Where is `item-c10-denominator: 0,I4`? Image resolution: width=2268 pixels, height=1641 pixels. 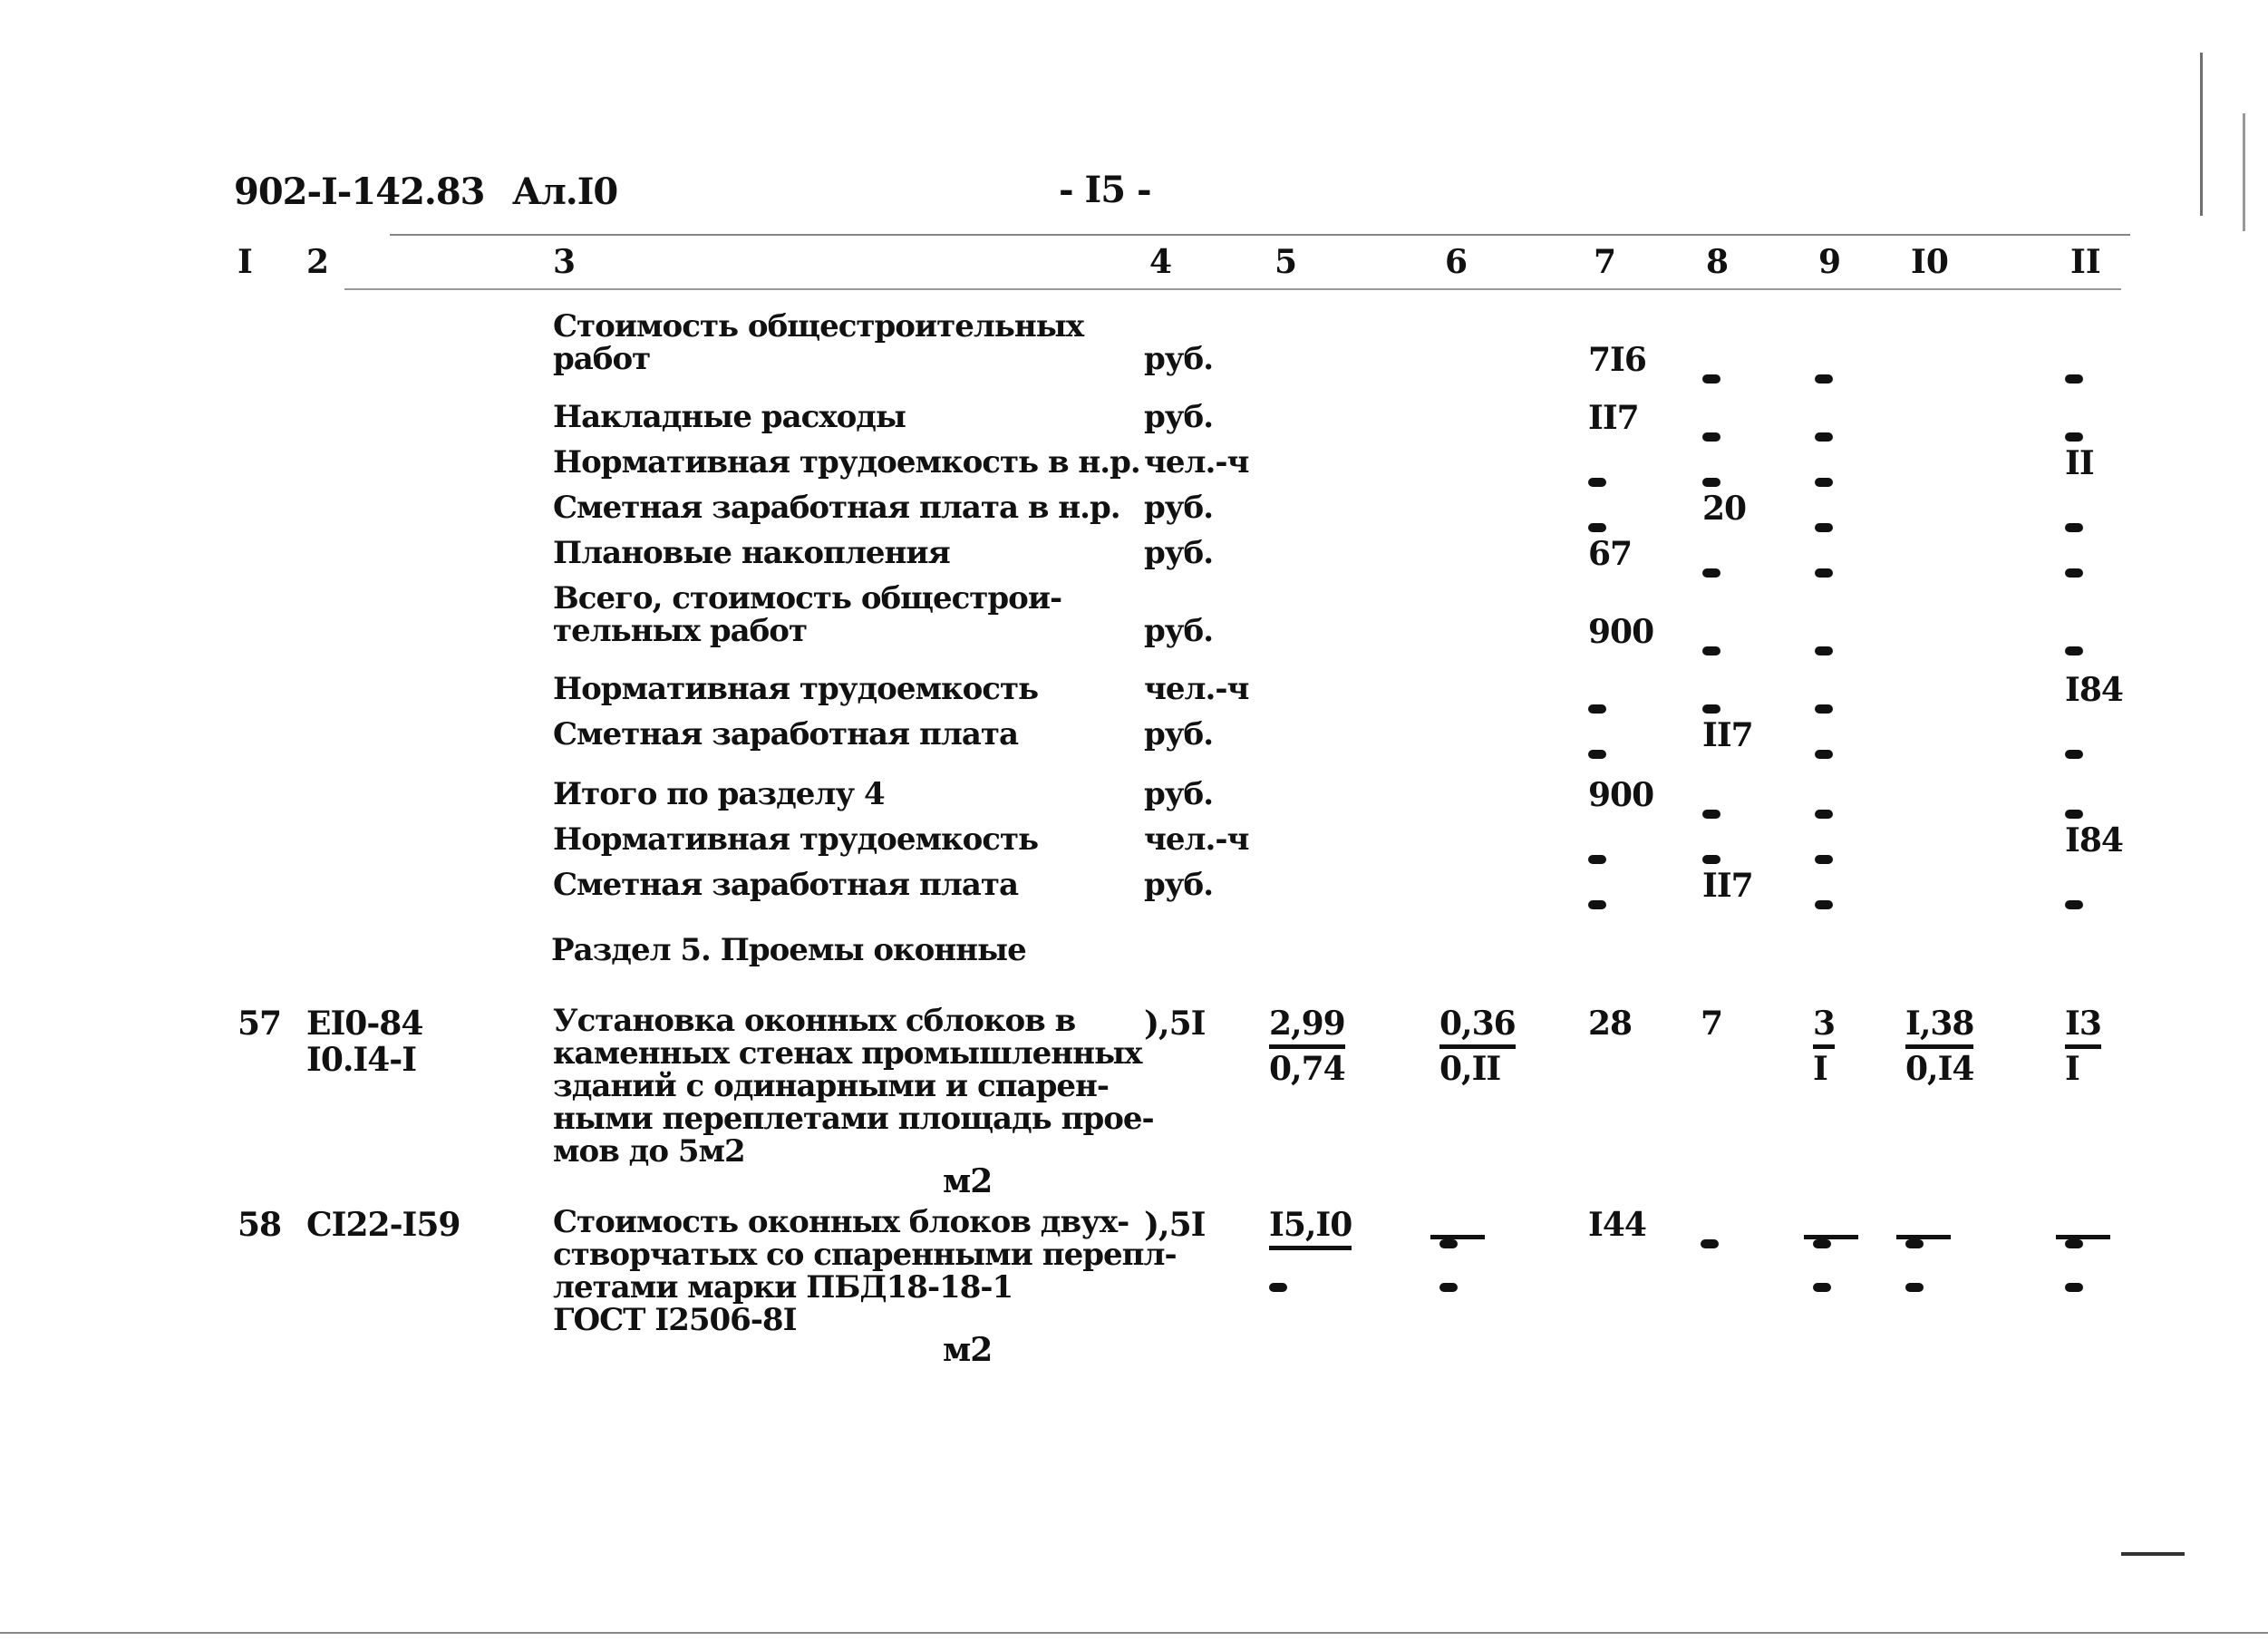
item-c10-denominator: 0,I4 is located at coordinates (1940, 1069).